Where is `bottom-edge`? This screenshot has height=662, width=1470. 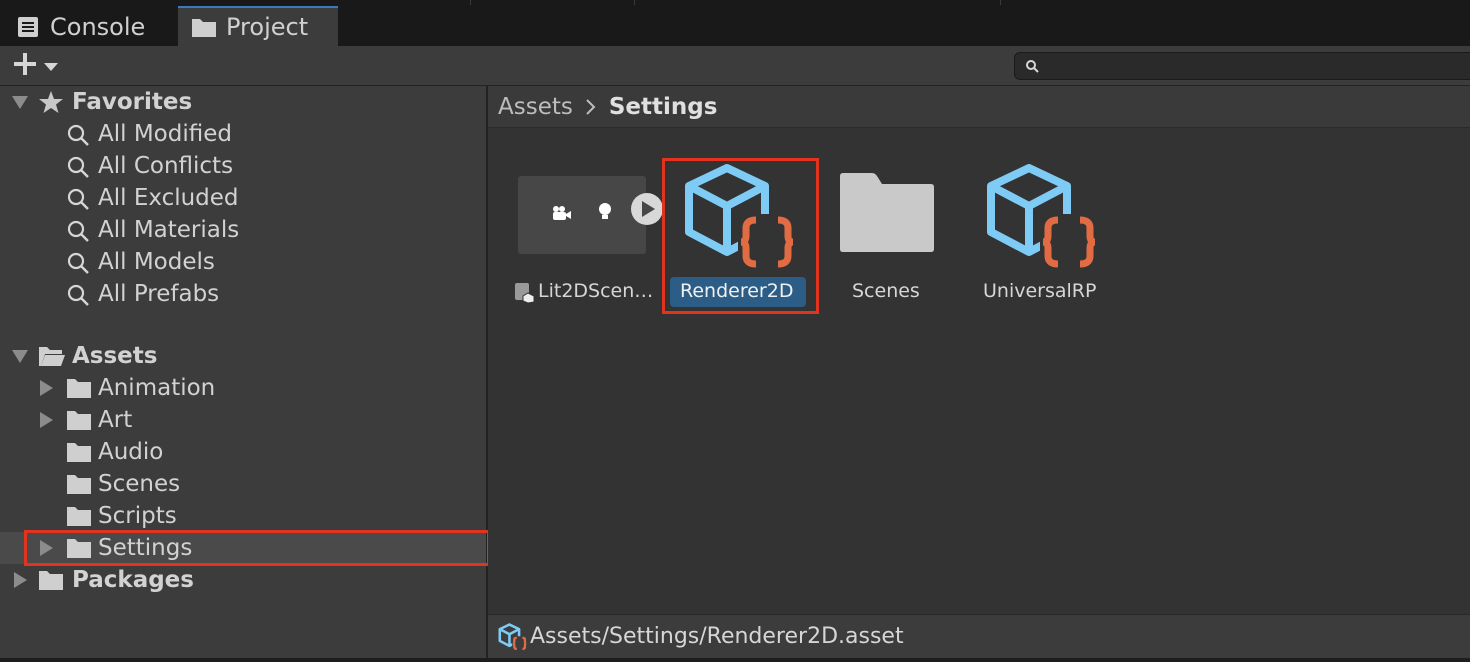 bottom-edge is located at coordinates (735, 660).